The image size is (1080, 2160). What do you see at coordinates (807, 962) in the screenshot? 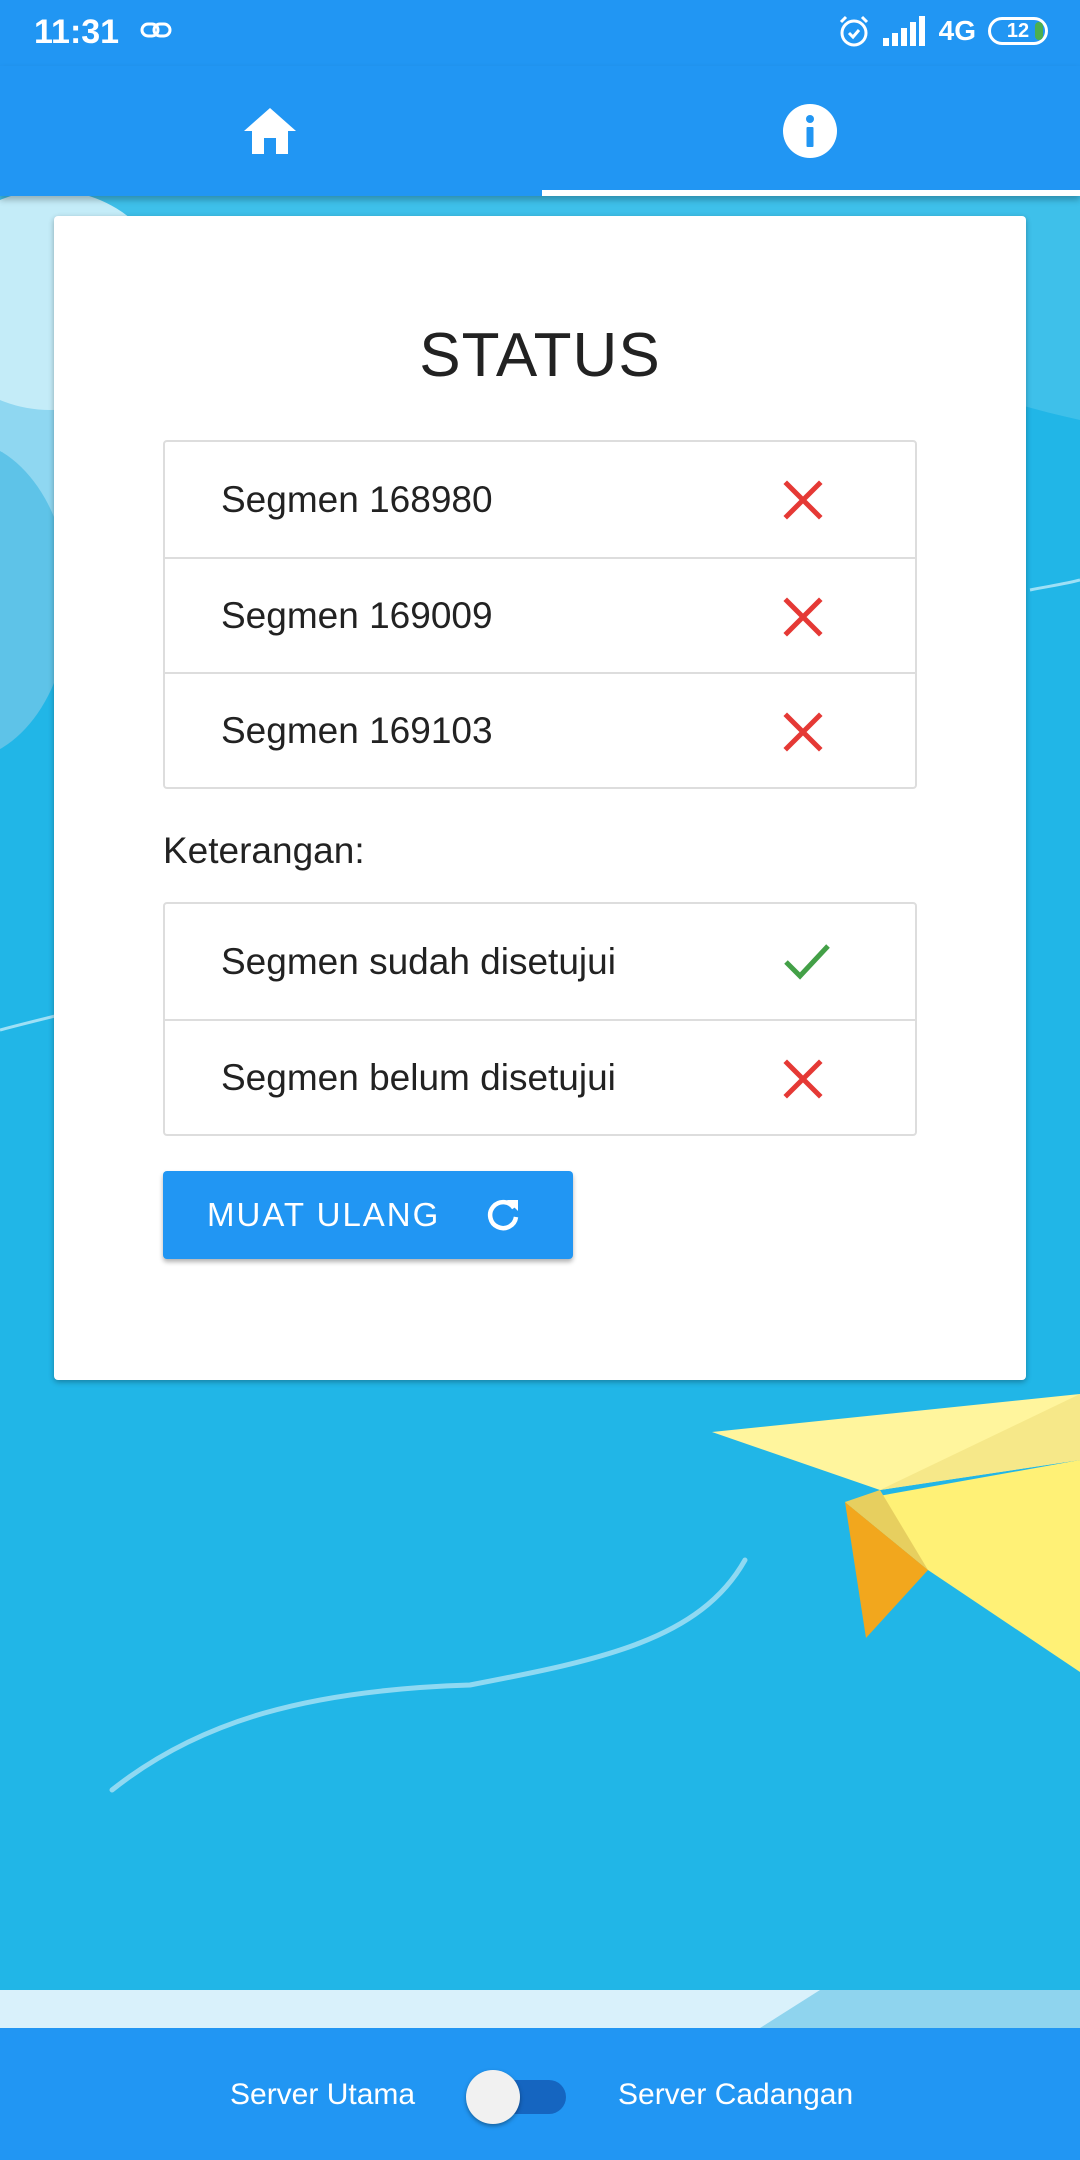
I see `check-icon` at bounding box center [807, 962].